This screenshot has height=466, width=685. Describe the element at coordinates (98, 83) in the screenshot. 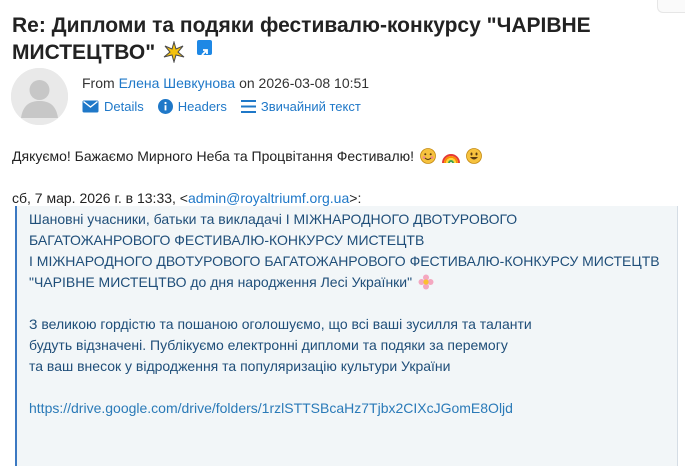

I see `from-prefix: From` at that location.